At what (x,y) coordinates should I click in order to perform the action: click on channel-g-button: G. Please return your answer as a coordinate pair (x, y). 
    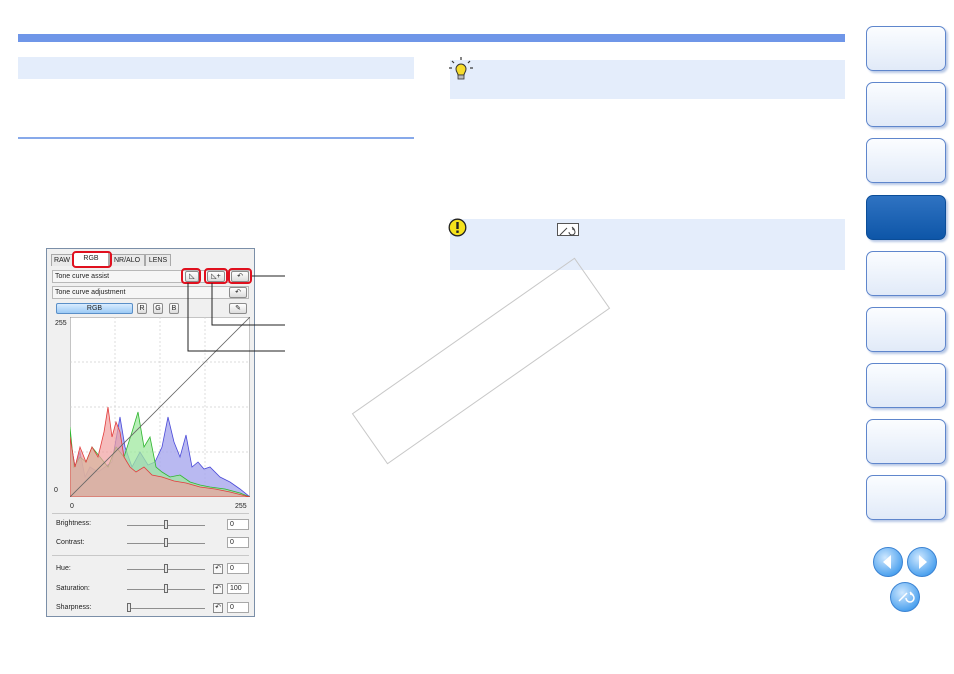
    Looking at the image, I should click on (158, 308).